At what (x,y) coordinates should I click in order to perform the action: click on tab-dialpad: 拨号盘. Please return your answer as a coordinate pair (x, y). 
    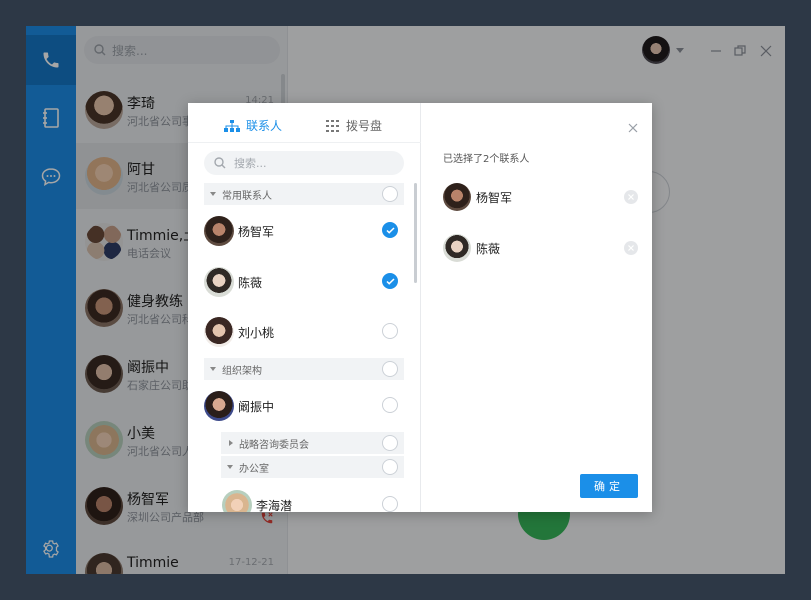
    Looking at the image, I should click on (354, 125).